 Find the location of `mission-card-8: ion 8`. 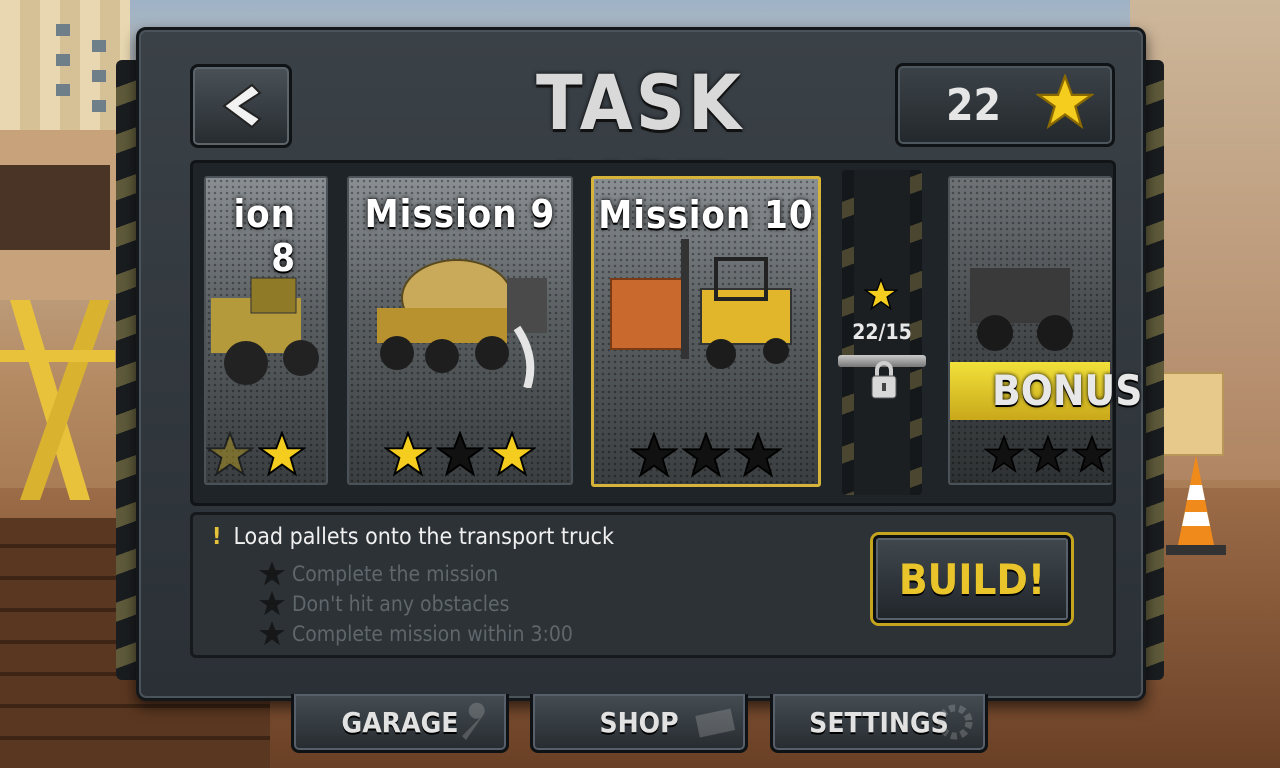

mission-card-8: ion 8 is located at coordinates (266, 330).